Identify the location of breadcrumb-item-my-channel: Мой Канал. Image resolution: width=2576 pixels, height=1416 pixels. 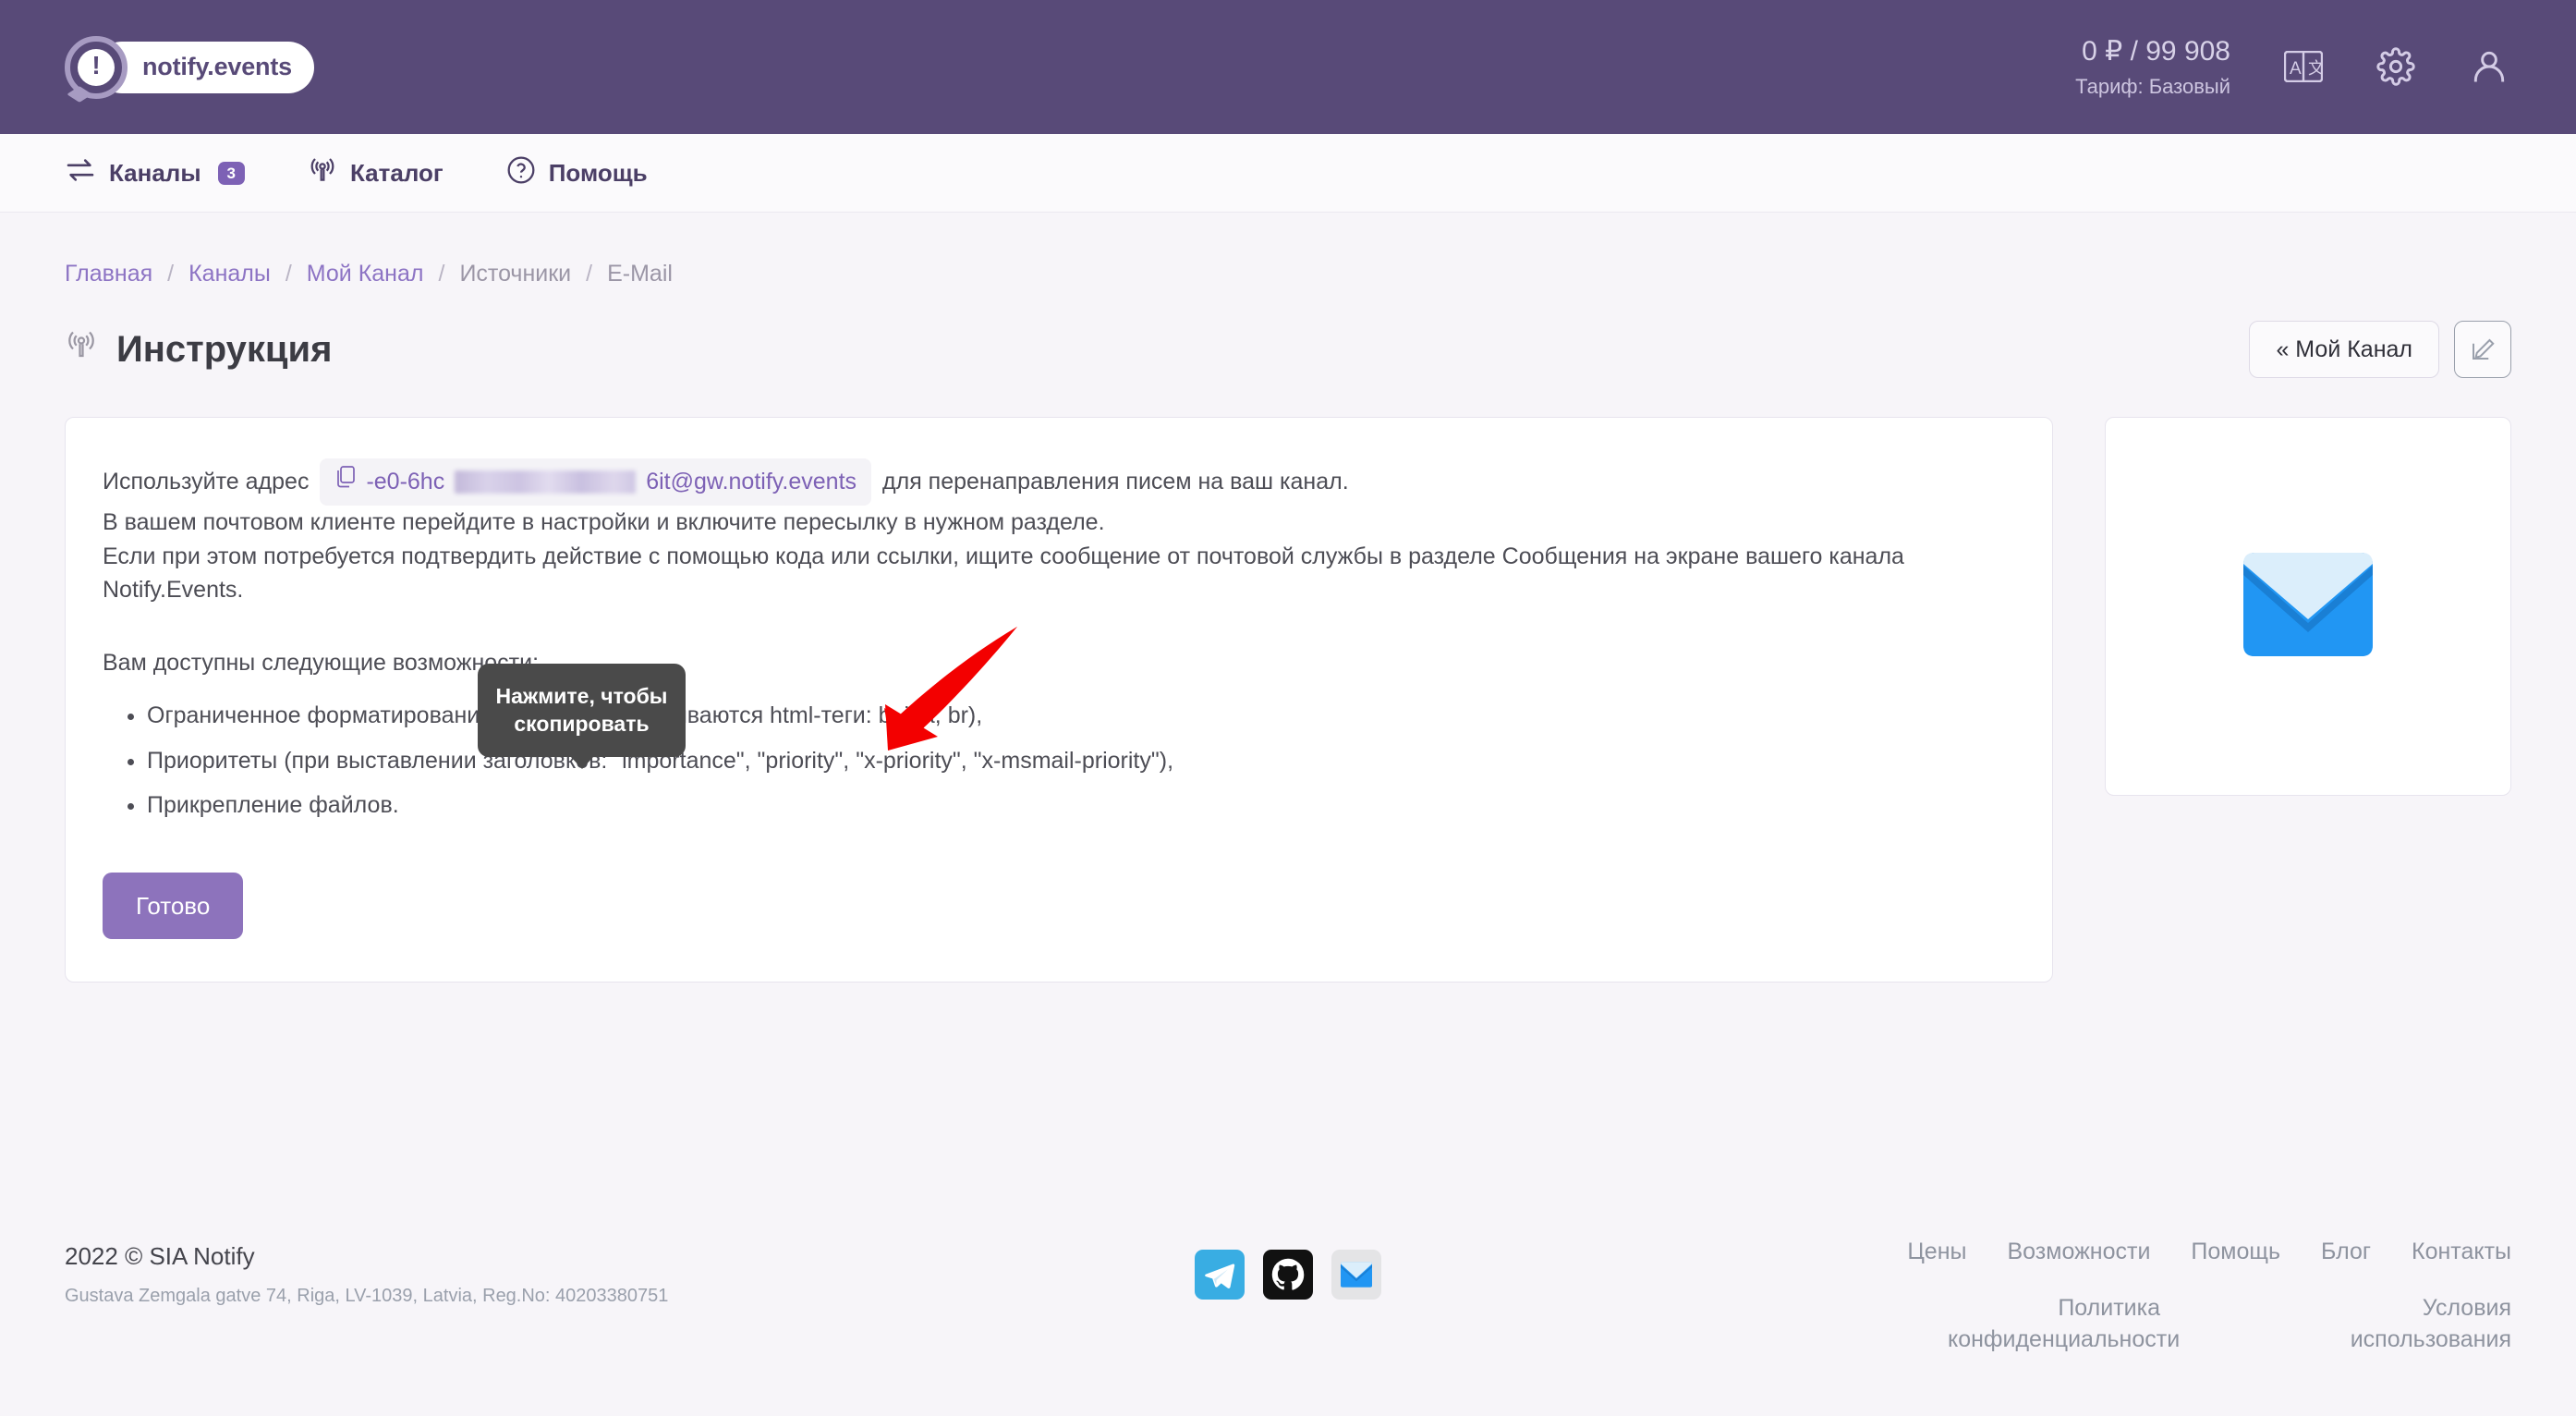
(365, 274).